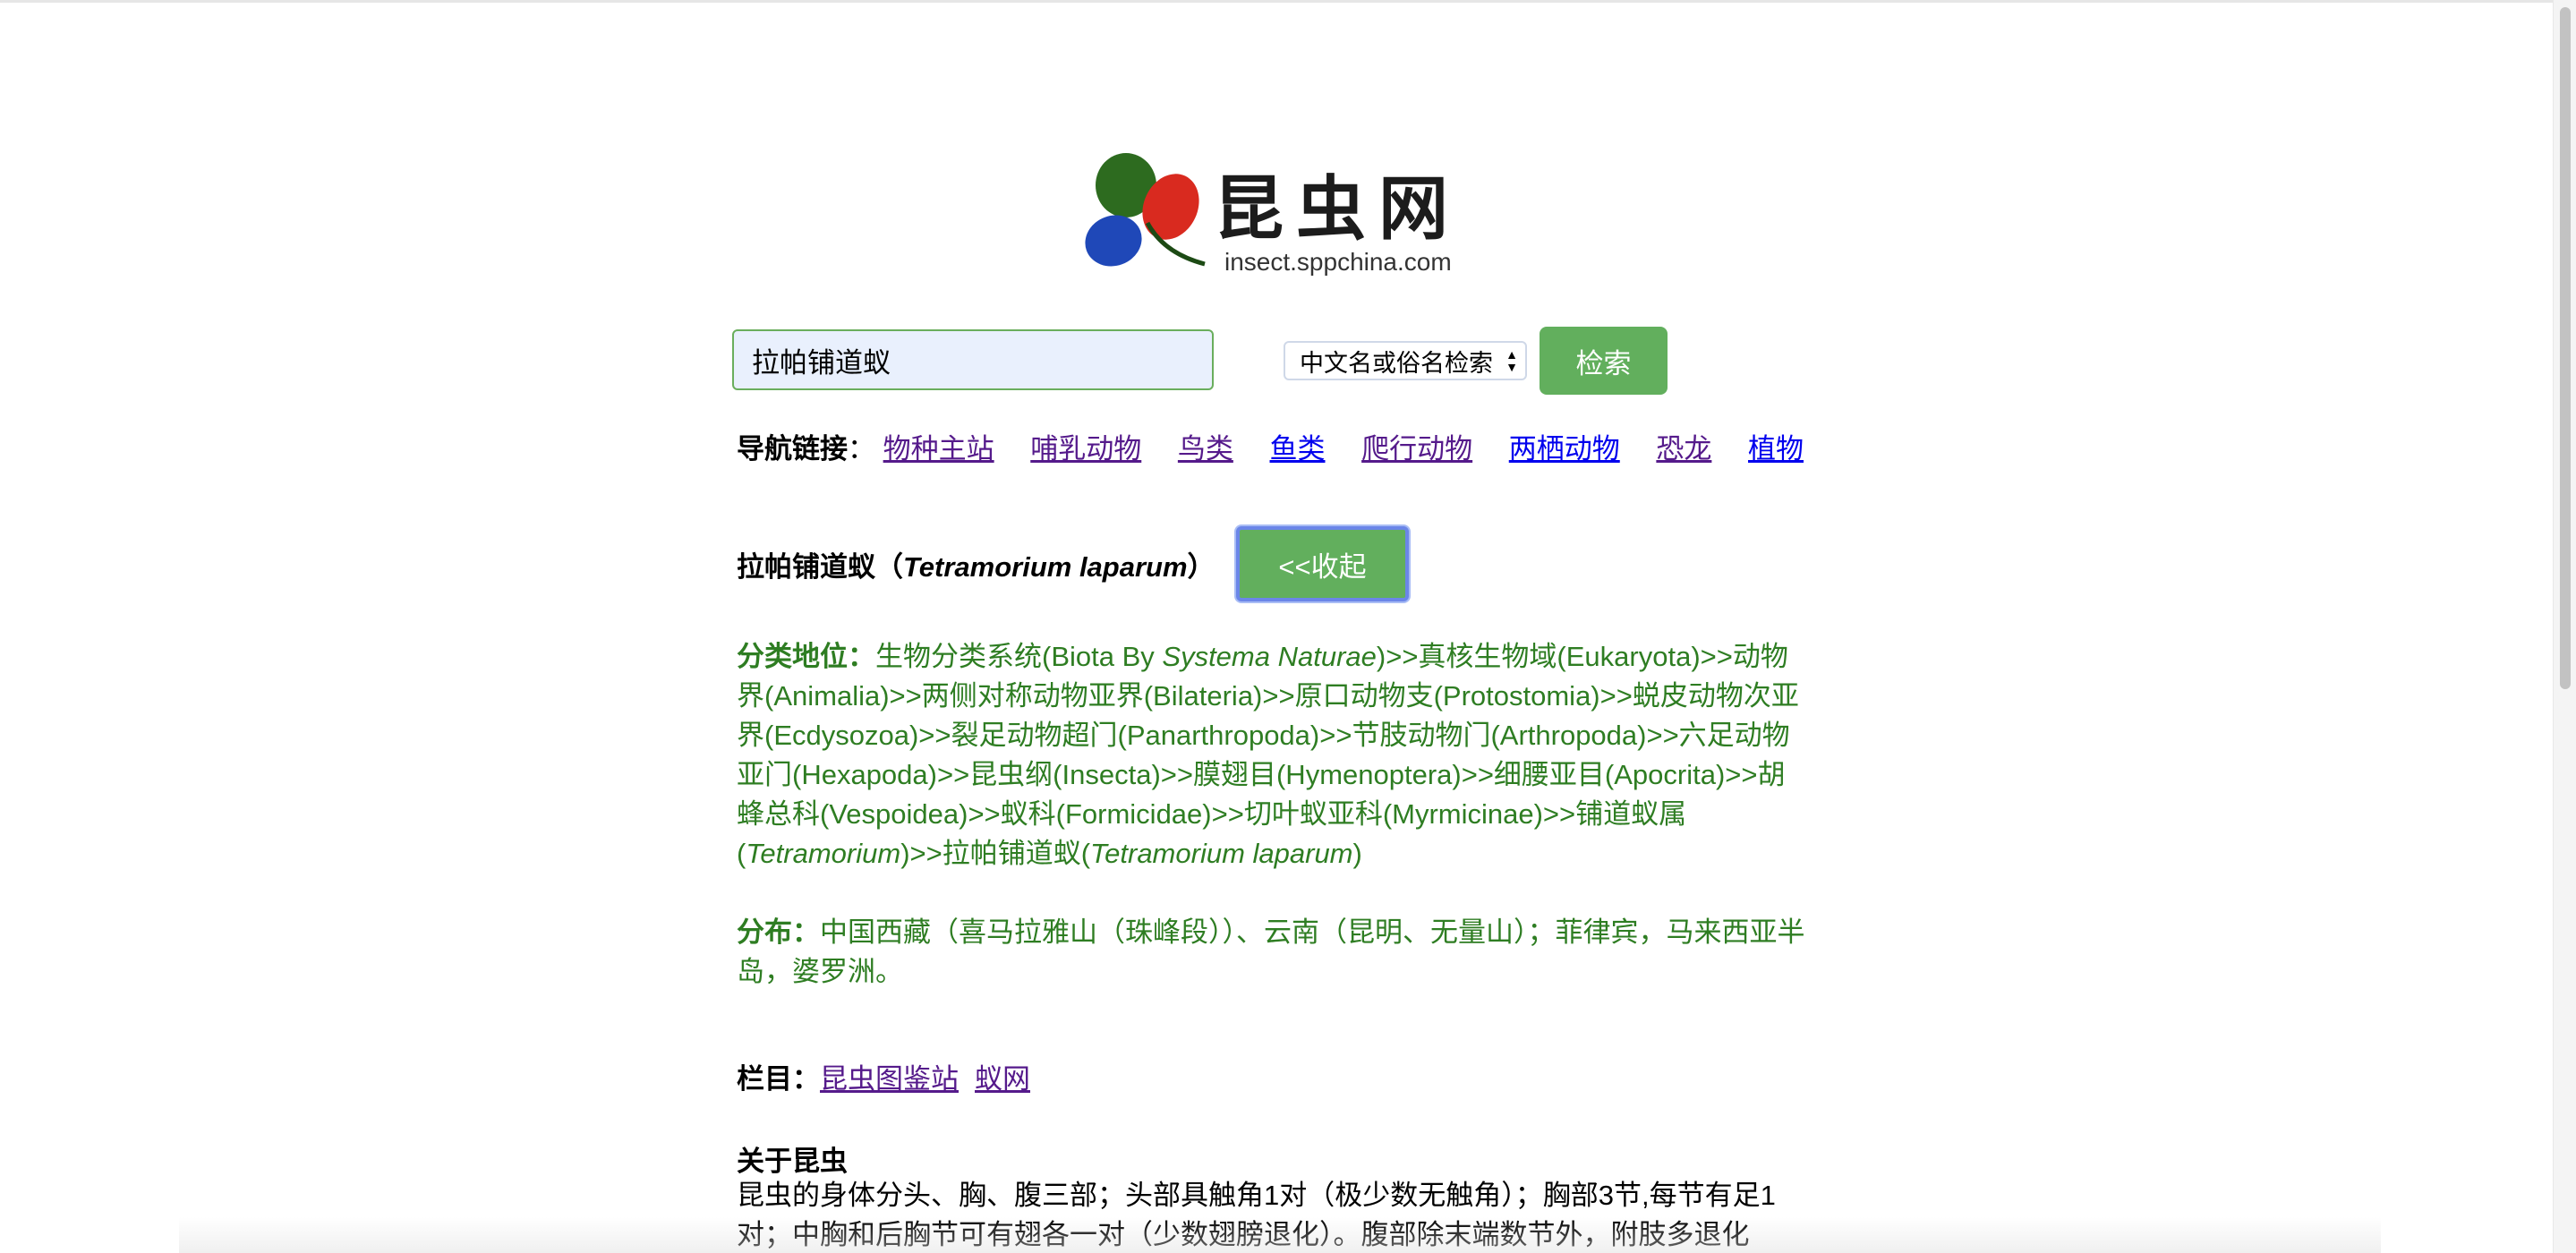 The width and height of the screenshot is (2576, 1253). I want to click on scrollbar-thumb, so click(2565, 348).